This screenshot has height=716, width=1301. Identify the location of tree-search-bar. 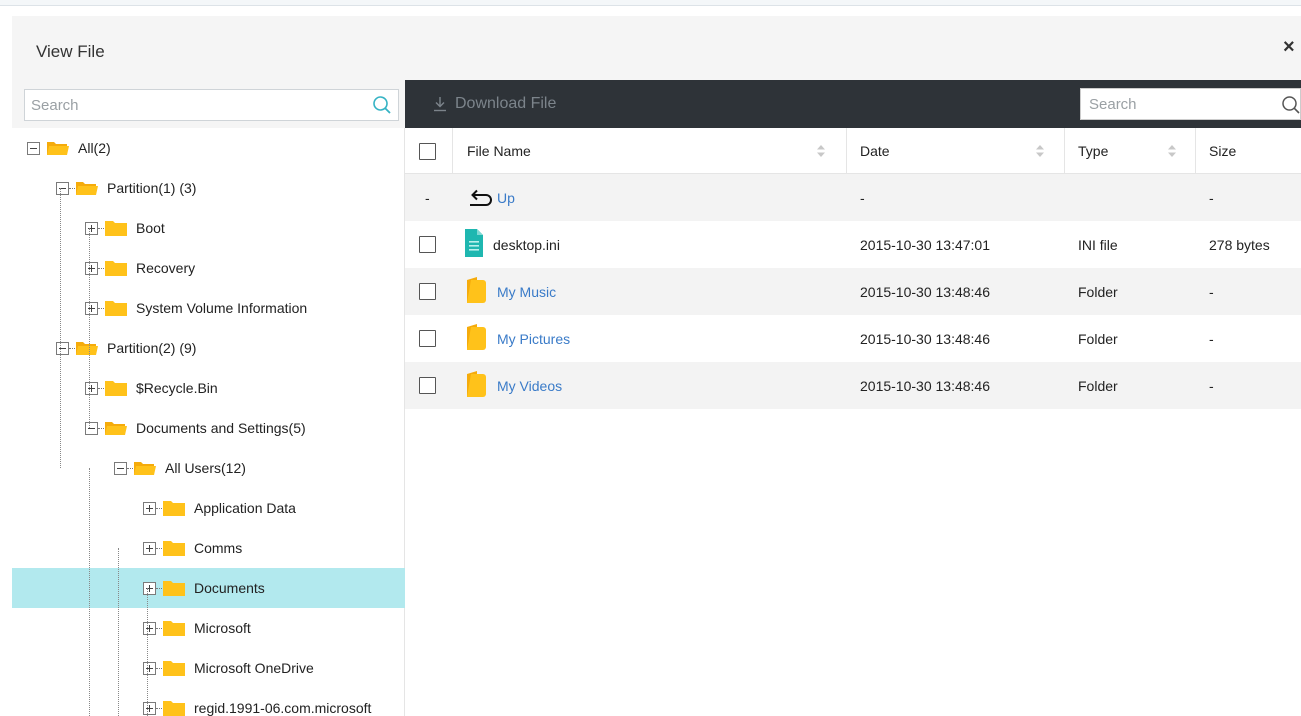
(208, 104).